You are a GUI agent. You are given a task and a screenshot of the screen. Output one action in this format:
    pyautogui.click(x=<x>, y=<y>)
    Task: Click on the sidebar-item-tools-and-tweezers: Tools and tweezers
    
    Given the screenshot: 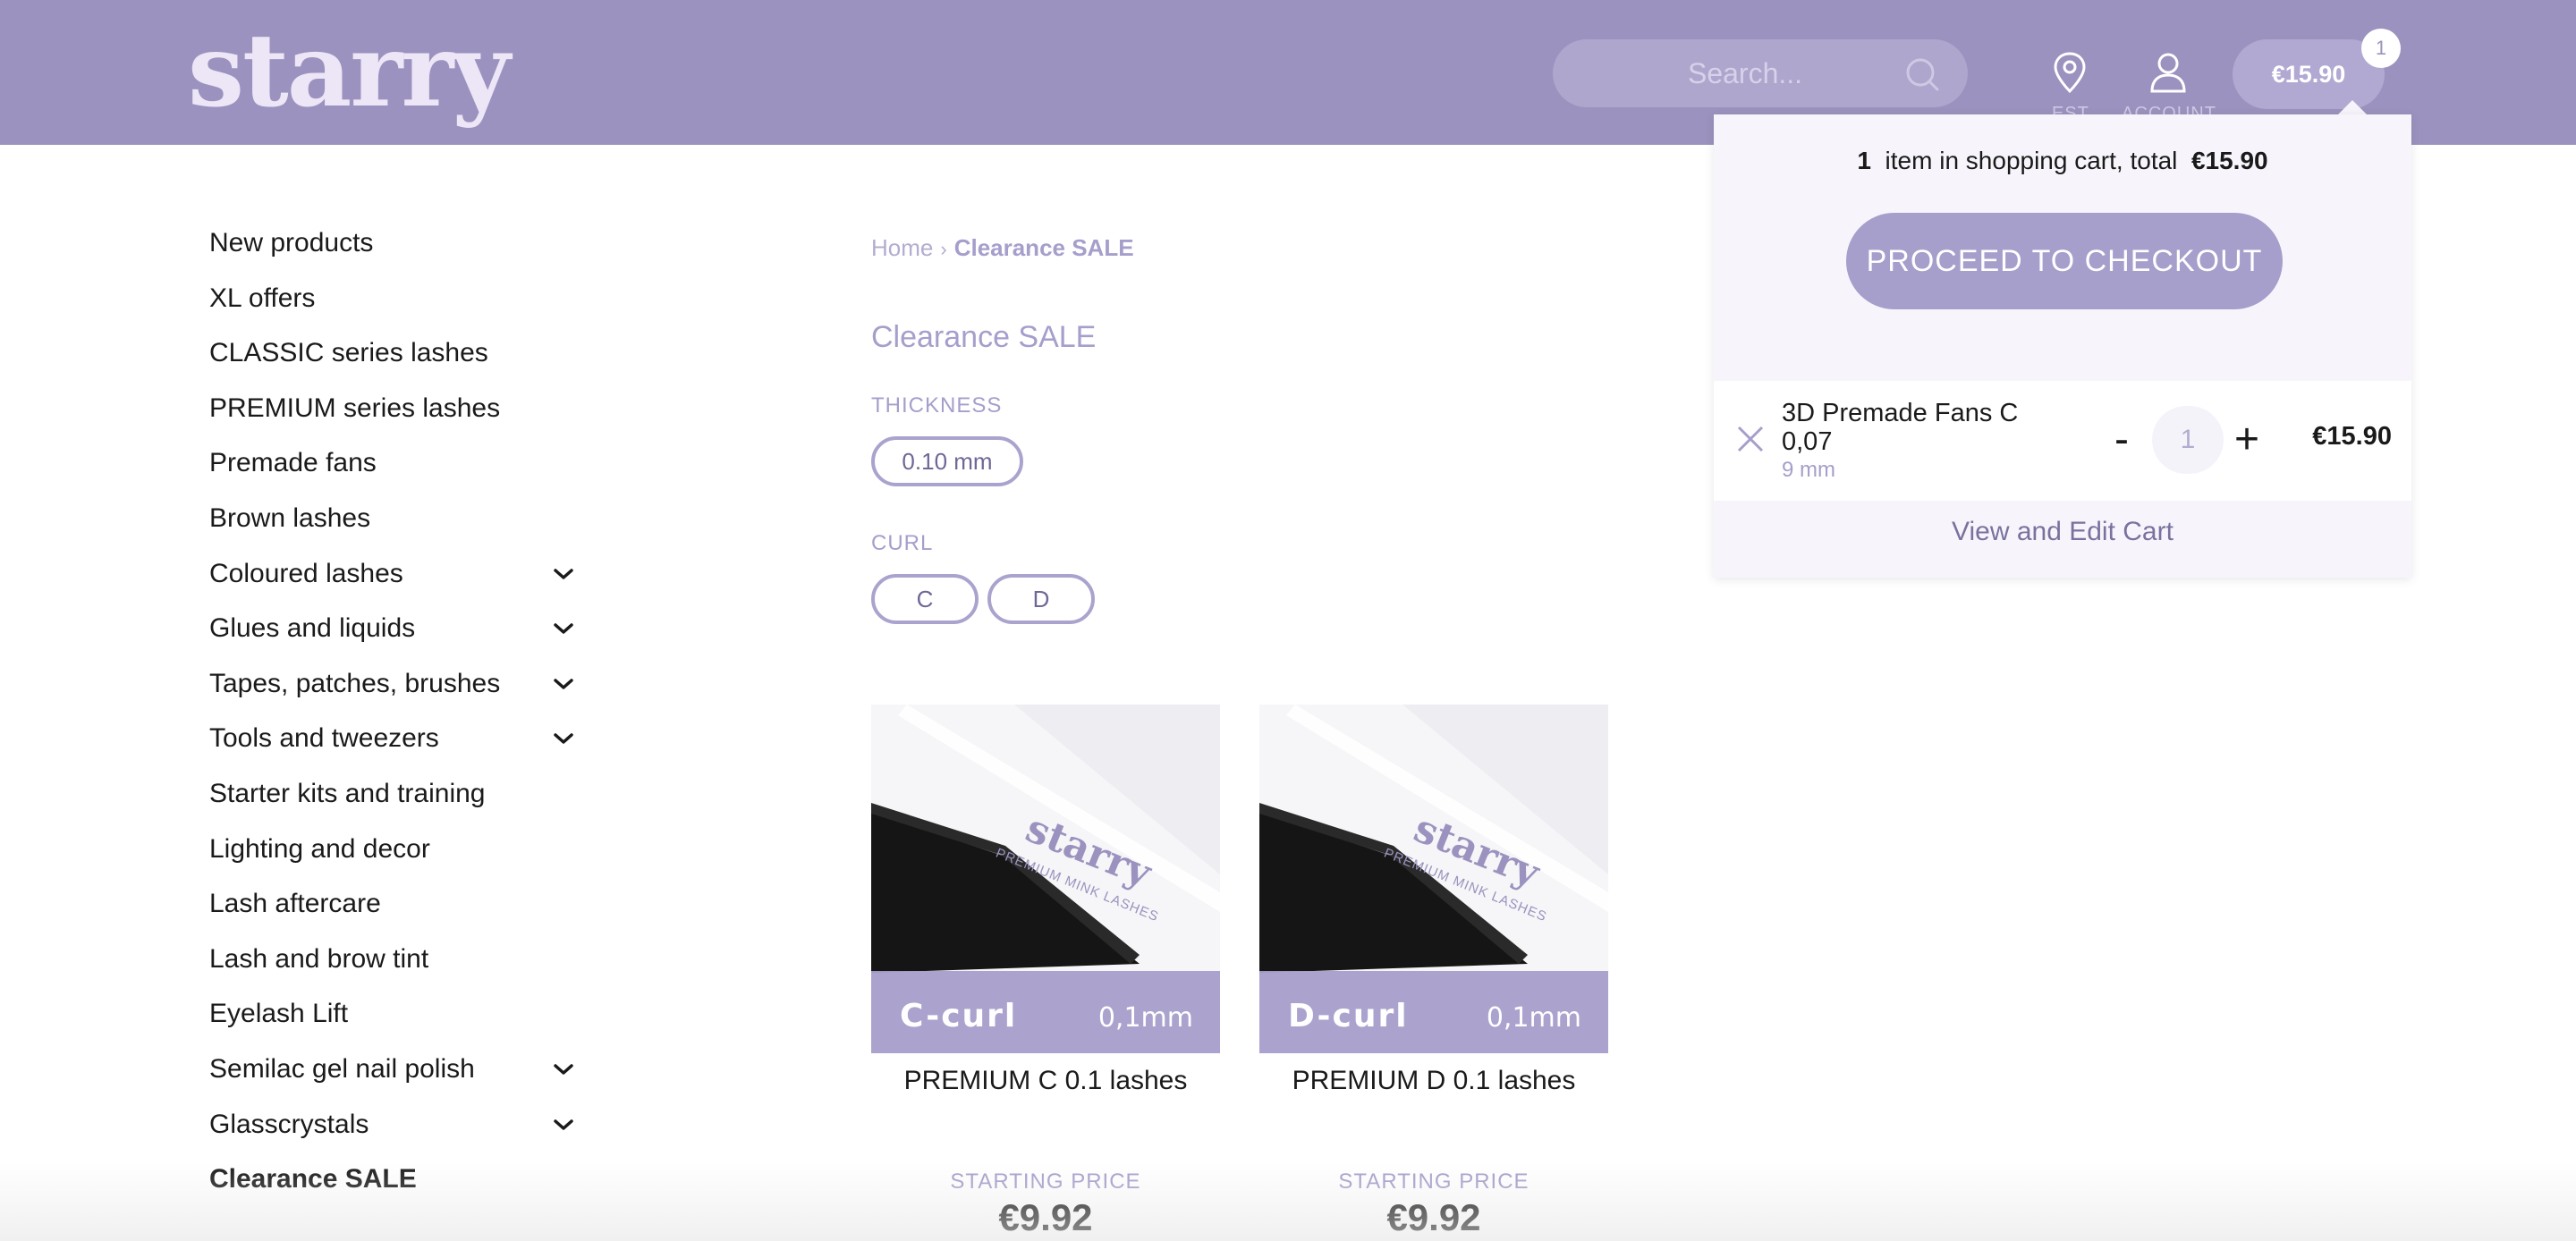 What is the action you would take?
    pyautogui.click(x=397, y=746)
    